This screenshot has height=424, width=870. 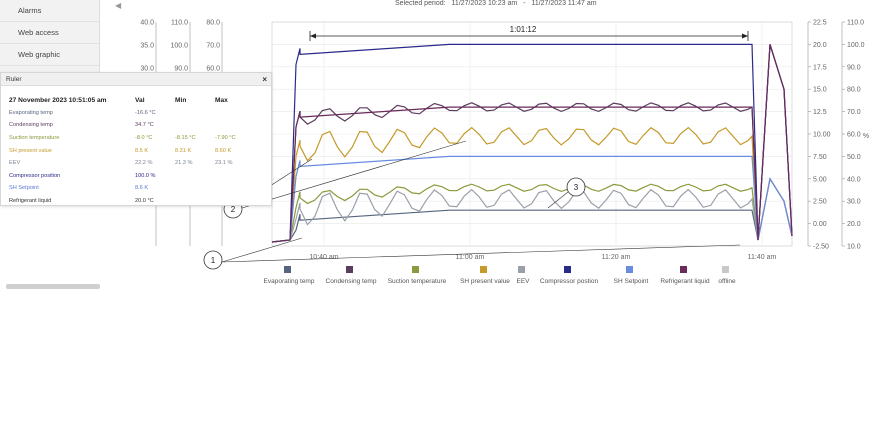 I want to click on ruler-cell-val: 20.0 °C, so click(x=144, y=201).